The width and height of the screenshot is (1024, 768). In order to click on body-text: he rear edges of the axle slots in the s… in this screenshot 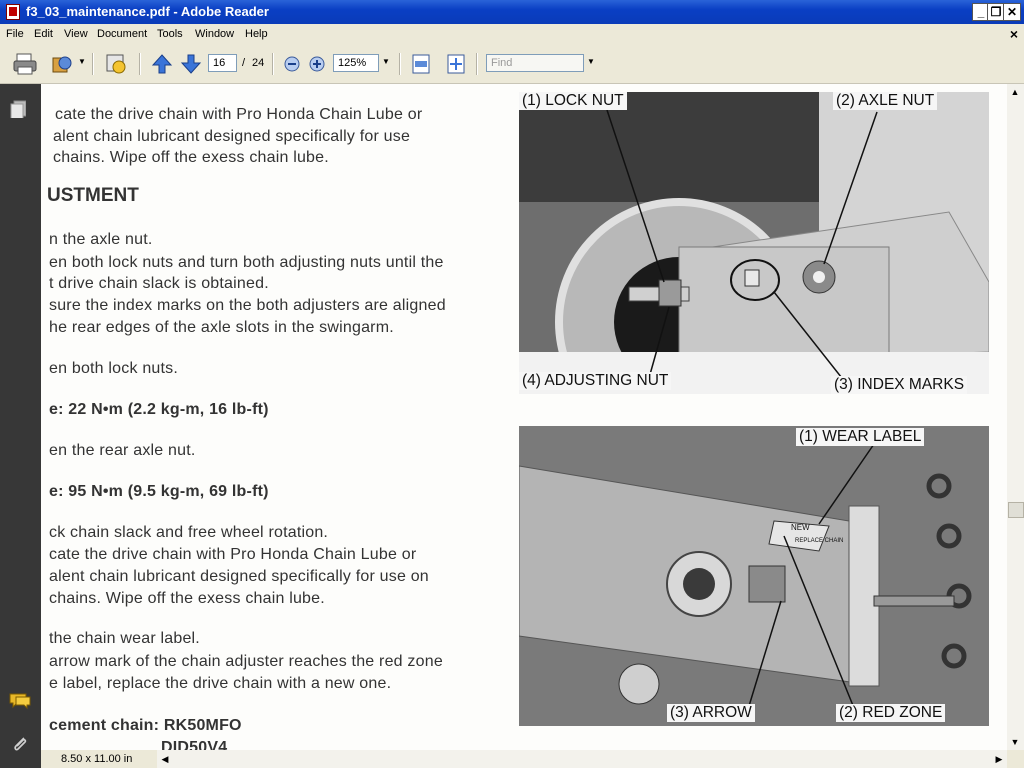, I will do `click(221, 327)`.